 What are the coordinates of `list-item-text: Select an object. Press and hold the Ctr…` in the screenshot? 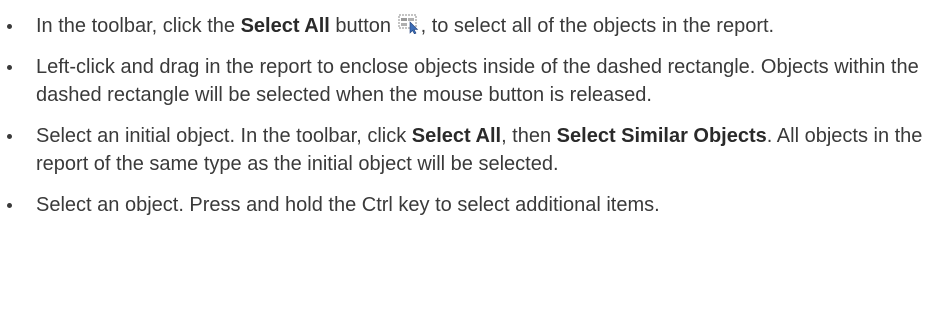 It's located at (348, 205).